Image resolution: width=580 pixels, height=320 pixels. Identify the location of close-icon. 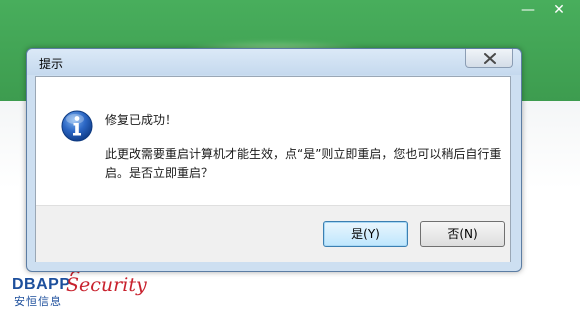
(490, 58).